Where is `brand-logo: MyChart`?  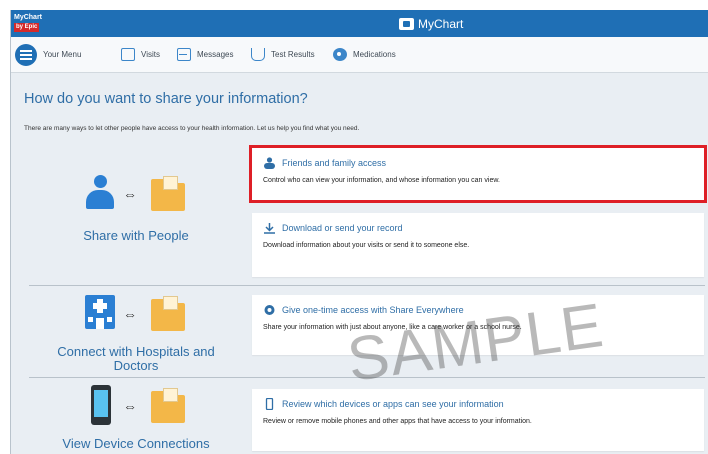
brand-logo: MyChart is located at coordinates (431, 23).